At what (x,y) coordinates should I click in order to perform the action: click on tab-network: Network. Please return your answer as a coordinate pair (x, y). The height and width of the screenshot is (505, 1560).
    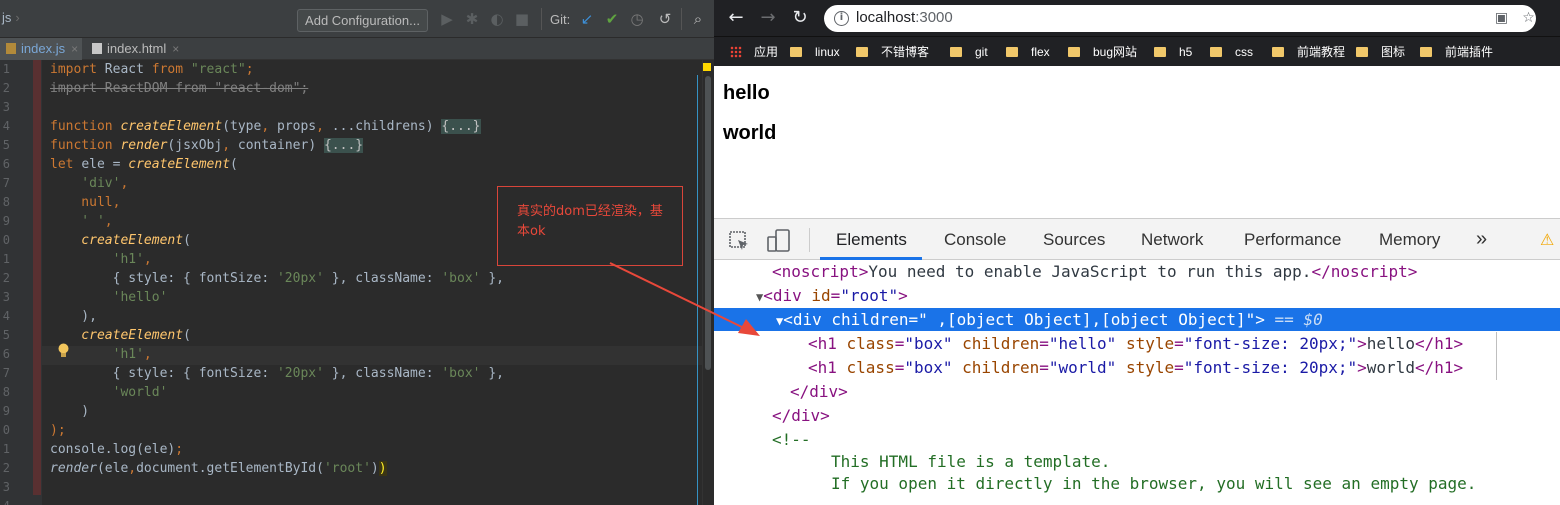
    Looking at the image, I should click on (1172, 240).